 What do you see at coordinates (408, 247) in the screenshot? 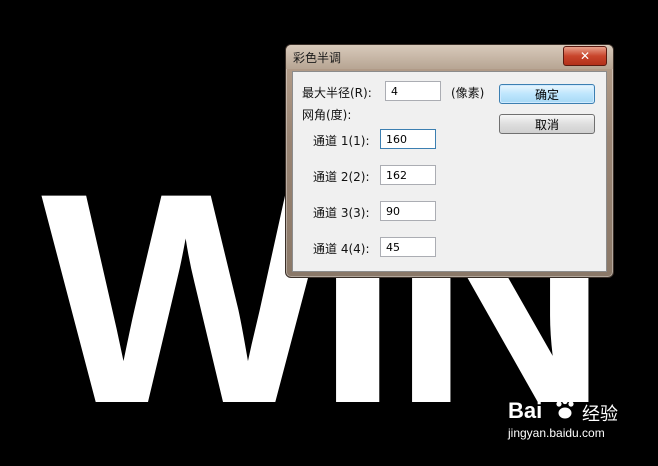
I see `channel-4-input` at bounding box center [408, 247].